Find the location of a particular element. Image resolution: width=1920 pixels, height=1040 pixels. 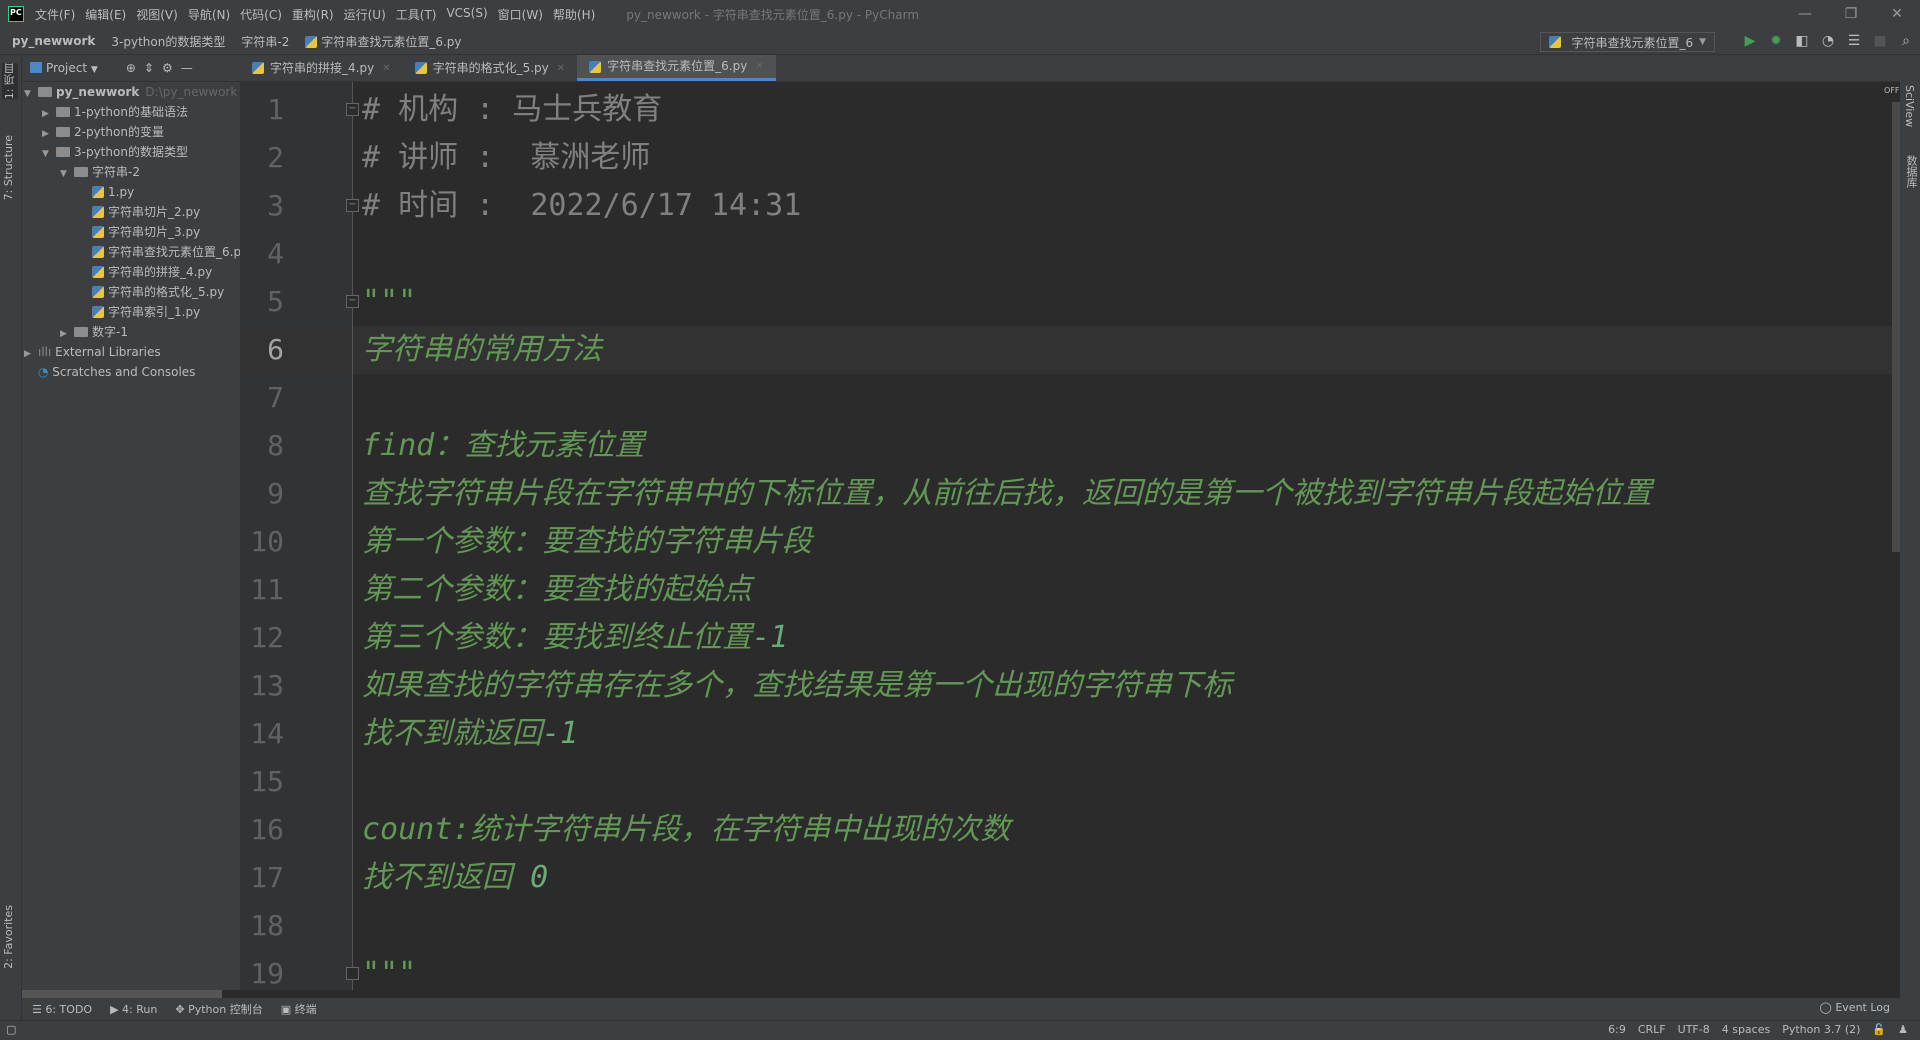

file-encoding: UTF-8 is located at coordinates (1694, 1029).